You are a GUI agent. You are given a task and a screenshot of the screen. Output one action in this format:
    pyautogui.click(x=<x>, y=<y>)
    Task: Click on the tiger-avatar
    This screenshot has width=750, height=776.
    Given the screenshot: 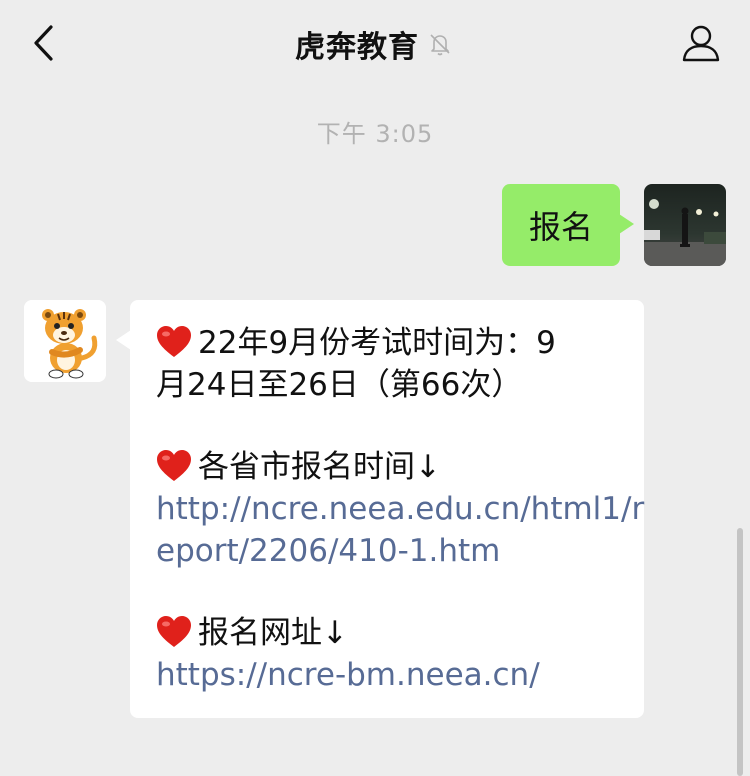 What is the action you would take?
    pyautogui.click(x=65, y=341)
    